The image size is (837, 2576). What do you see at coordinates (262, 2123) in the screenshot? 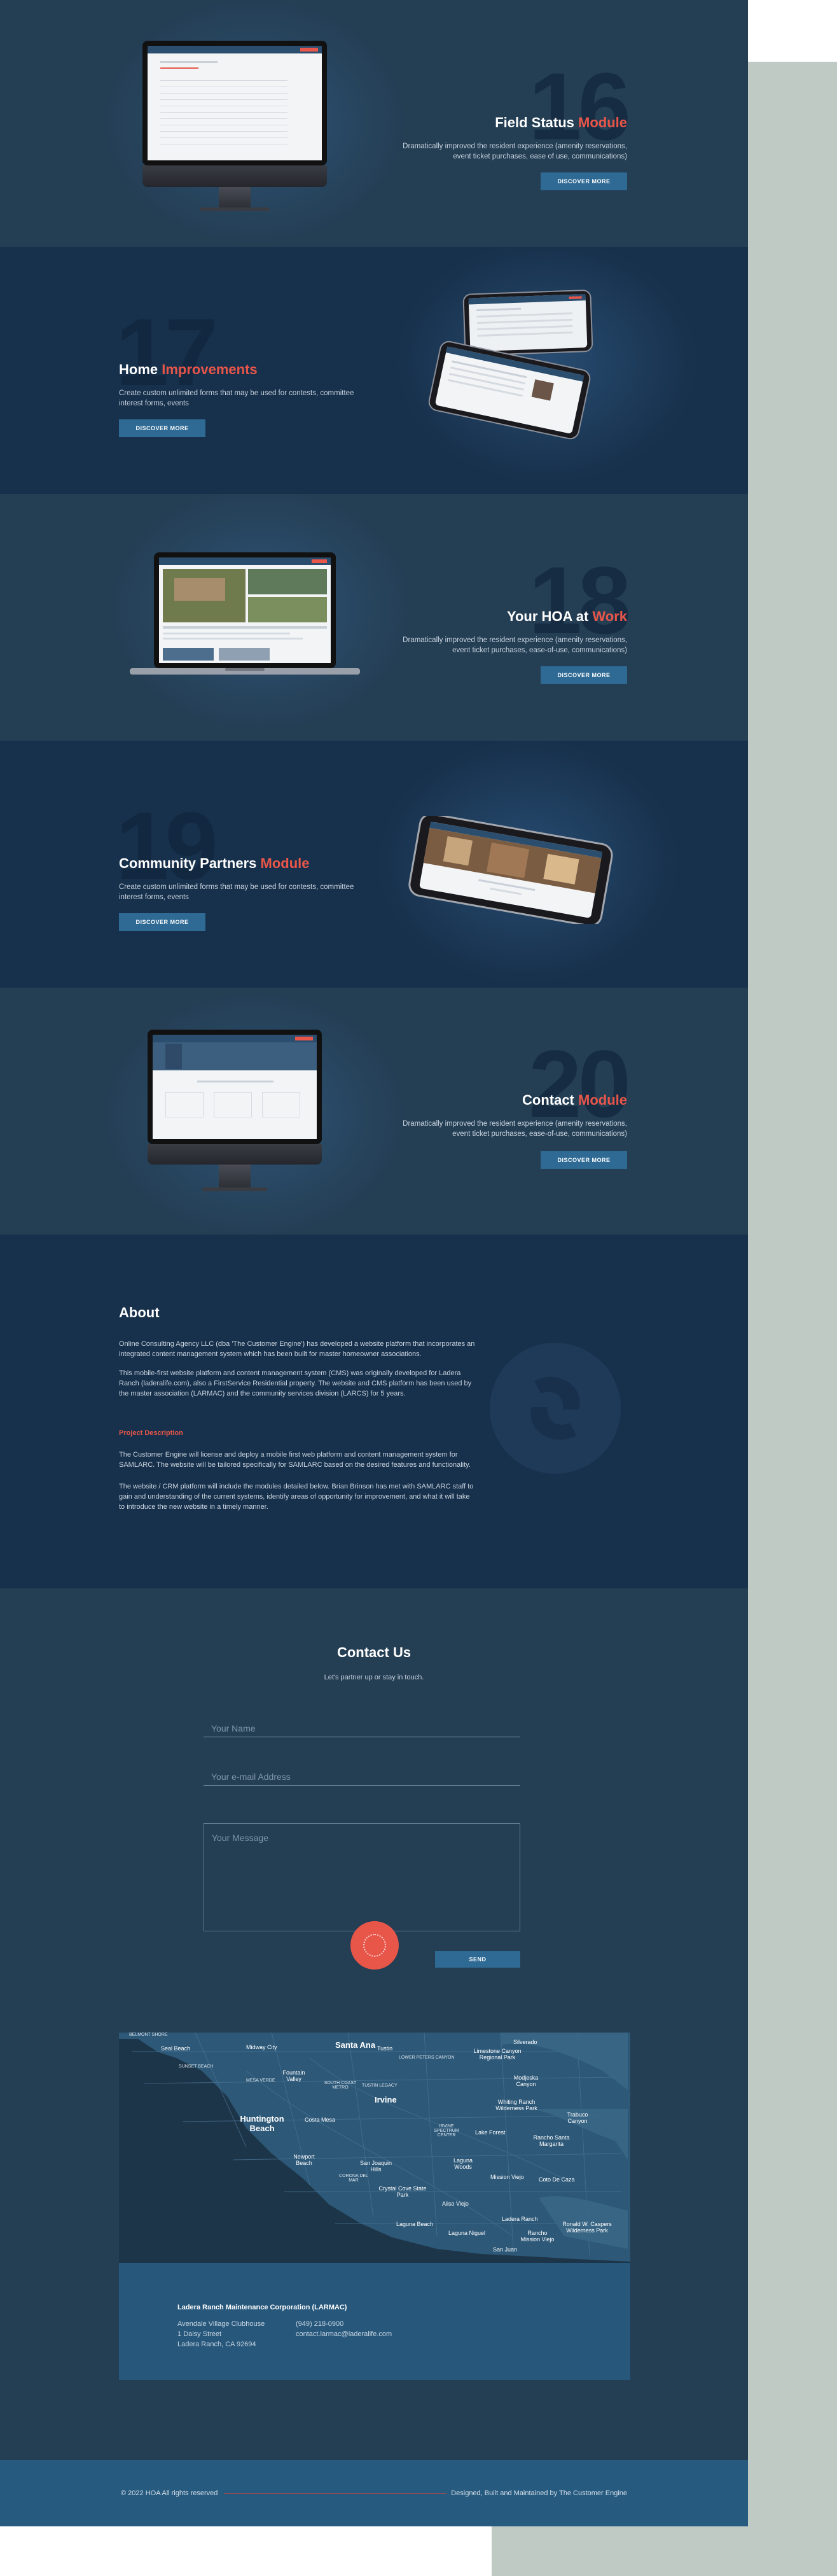
I see `map-label: Huntington Beach` at bounding box center [262, 2123].